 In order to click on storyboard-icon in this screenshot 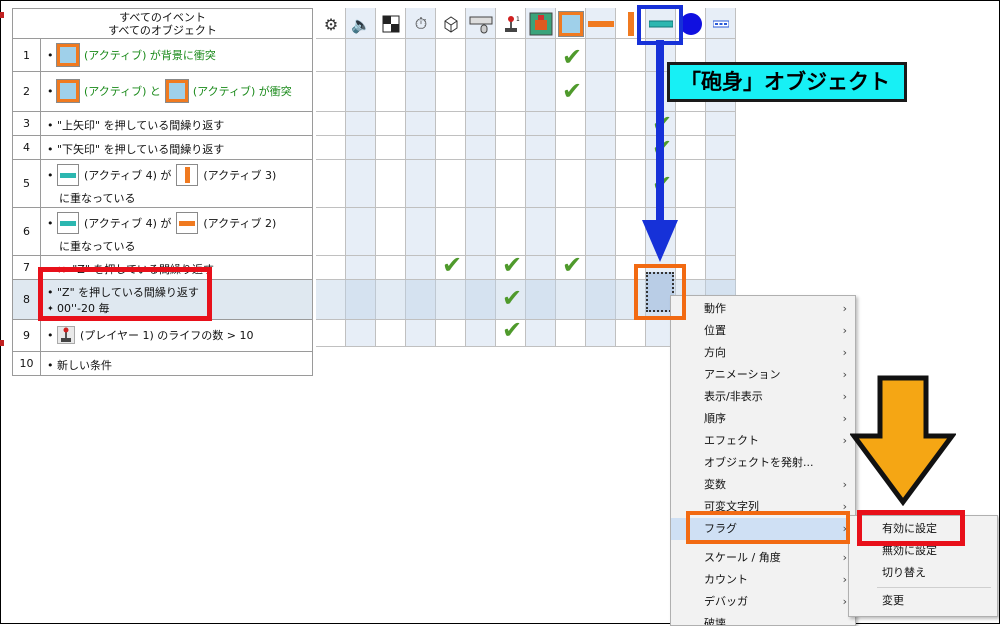, I will do `click(391, 24)`.